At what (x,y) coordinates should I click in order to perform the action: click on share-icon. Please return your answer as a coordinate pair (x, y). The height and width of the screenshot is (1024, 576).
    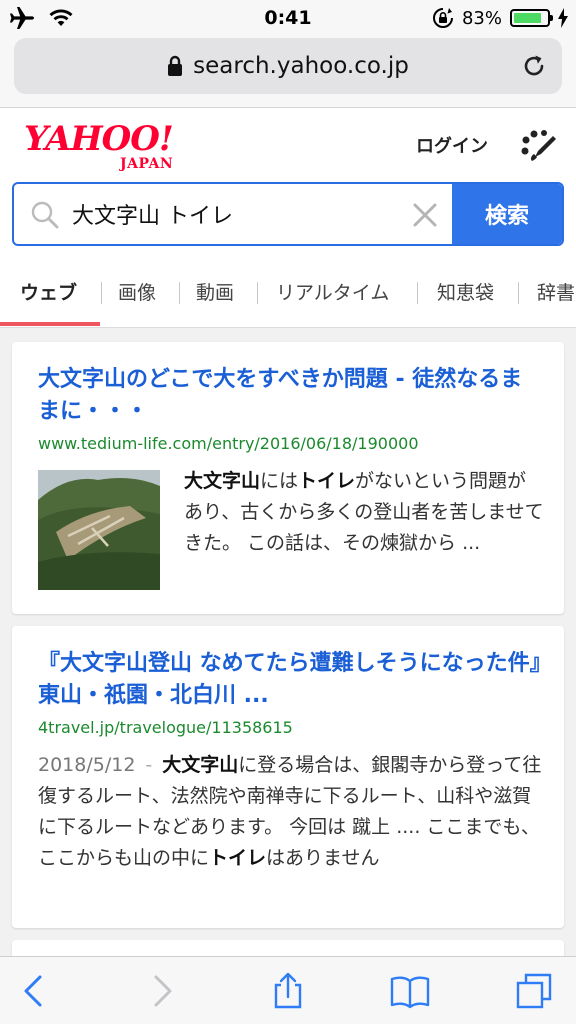
    Looking at the image, I should click on (288, 991).